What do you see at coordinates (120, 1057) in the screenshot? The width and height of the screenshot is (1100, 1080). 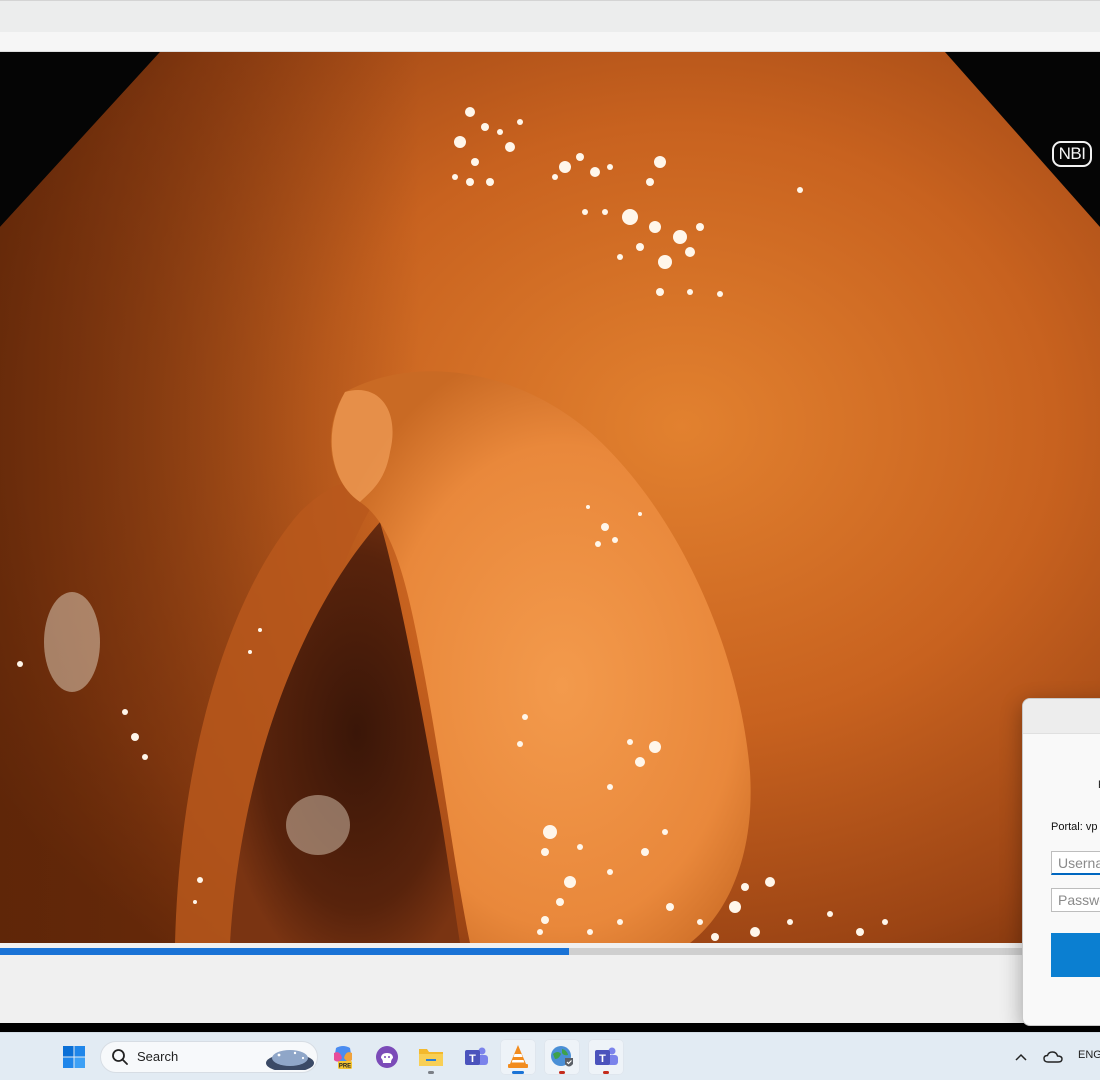 I see `search-icon` at bounding box center [120, 1057].